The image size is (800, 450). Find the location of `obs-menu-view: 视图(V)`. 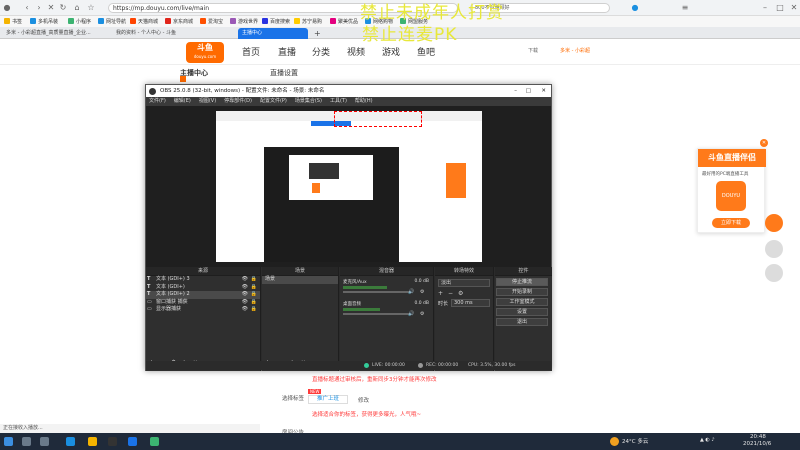

obs-menu-view: 视图(V) is located at coordinates (207, 101).